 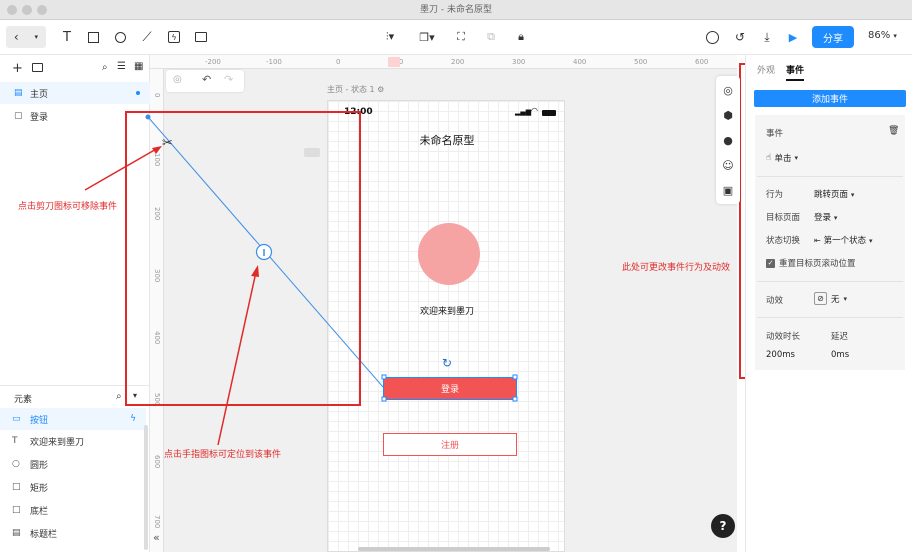 What do you see at coordinates (676, 268) in the screenshot?
I see `annotation-right: 此处可更改事件行为及动效` at bounding box center [676, 268].